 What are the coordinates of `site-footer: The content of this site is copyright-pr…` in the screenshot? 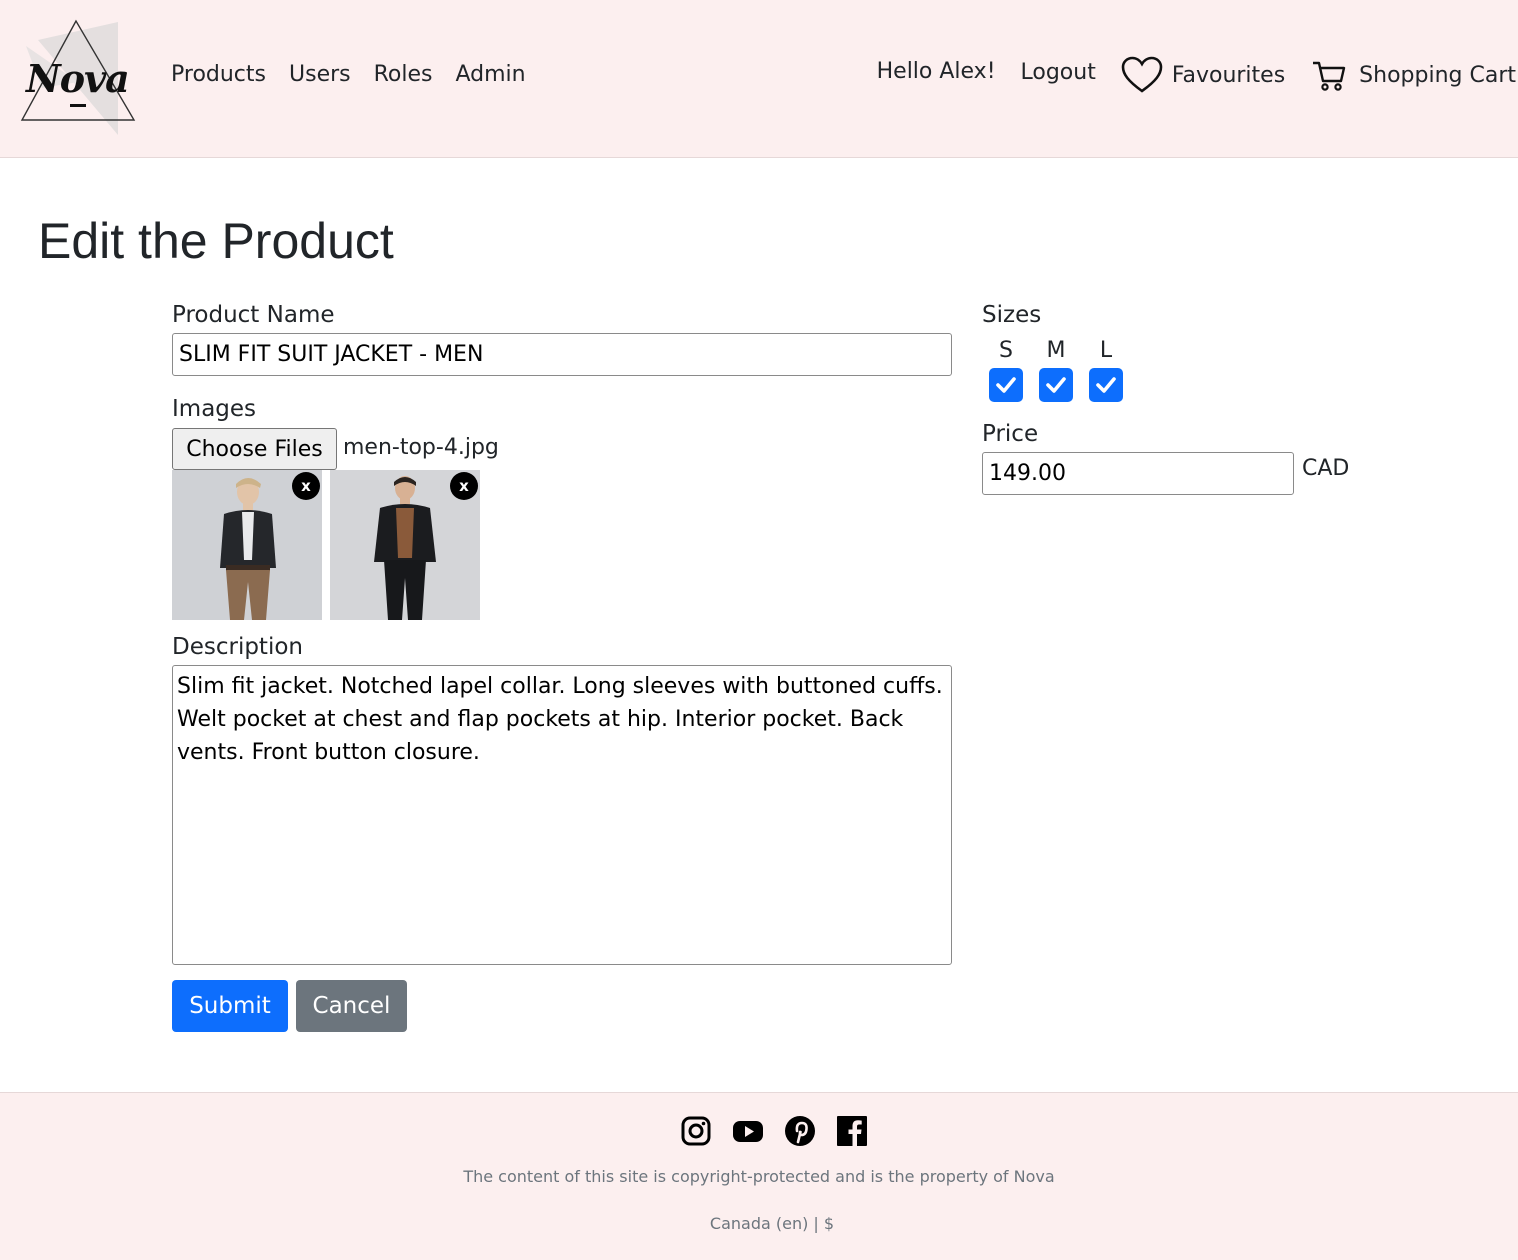 It's located at (759, 1176).